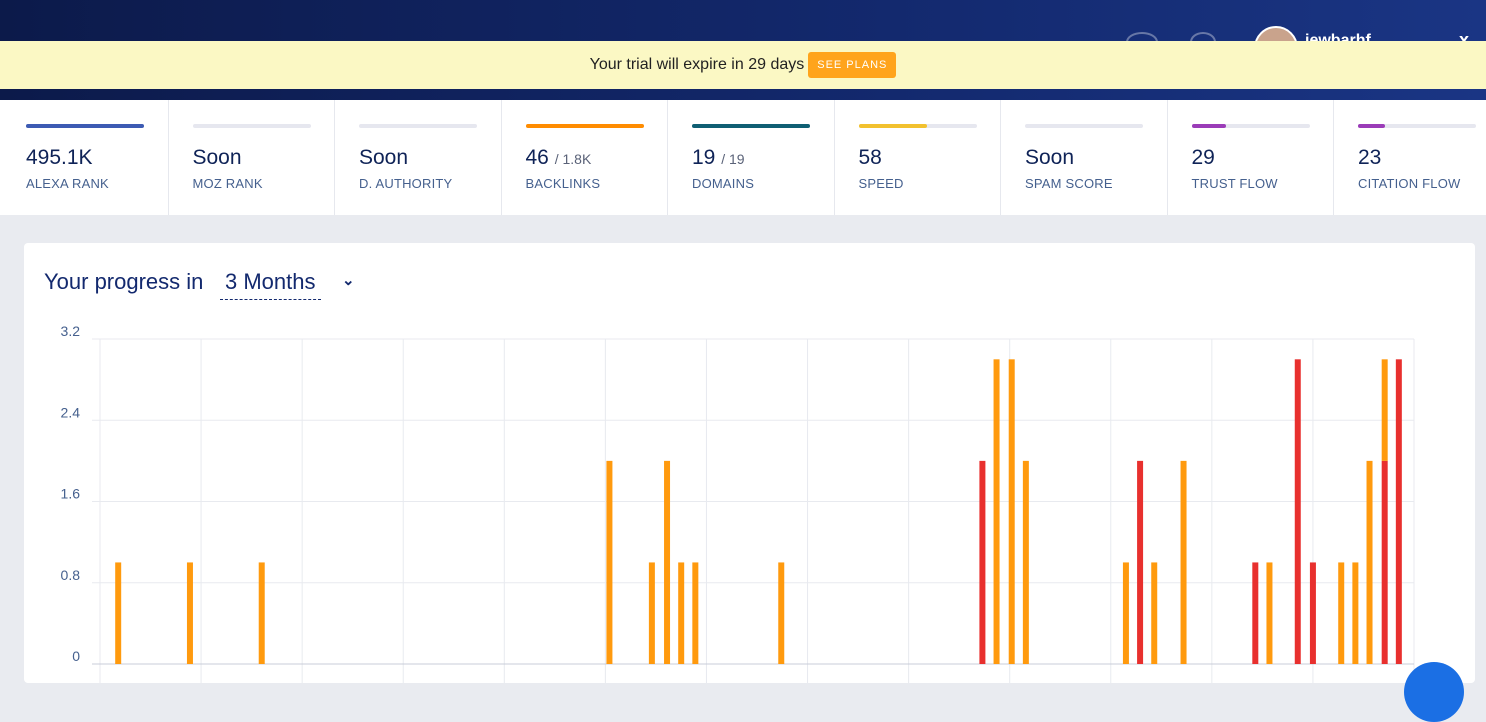  Describe the element at coordinates (697, 64) in the screenshot. I see `trial-message: Your trial will expire in 29 days` at that location.